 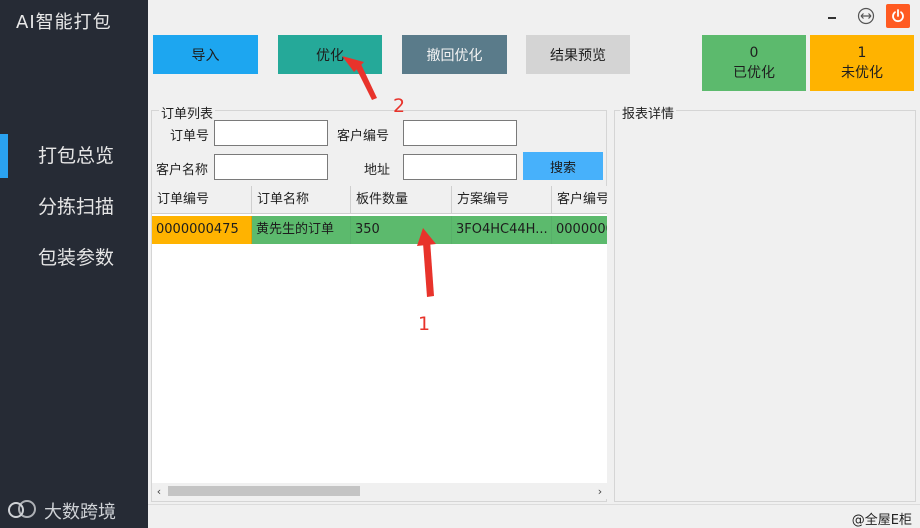 What do you see at coordinates (862, 73) in the screenshot?
I see `stat-not-optimized-label: 未优化` at bounding box center [862, 73].